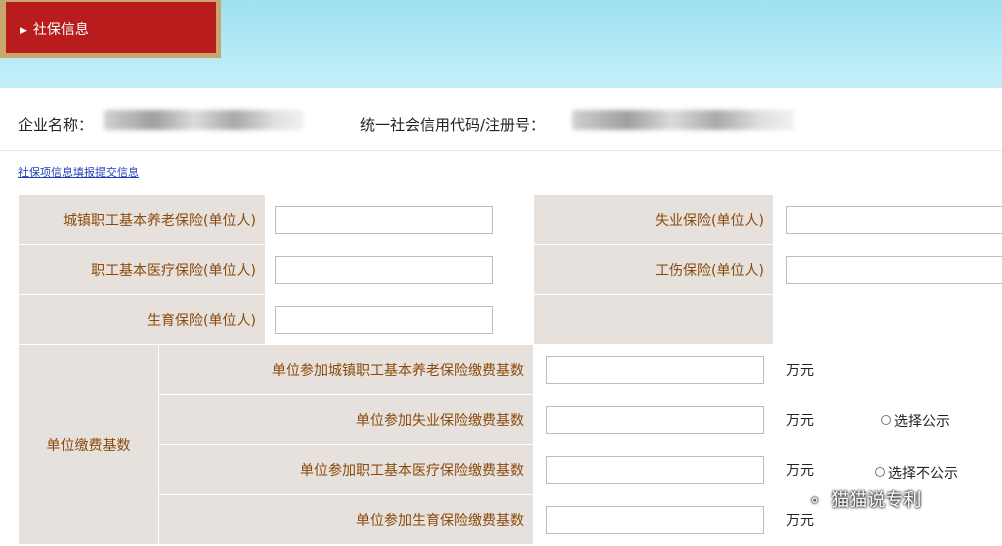 This screenshot has height=546, width=1002. What do you see at coordinates (23, 31) in the screenshot?
I see `triangle-right-icon: ▶` at bounding box center [23, 31].